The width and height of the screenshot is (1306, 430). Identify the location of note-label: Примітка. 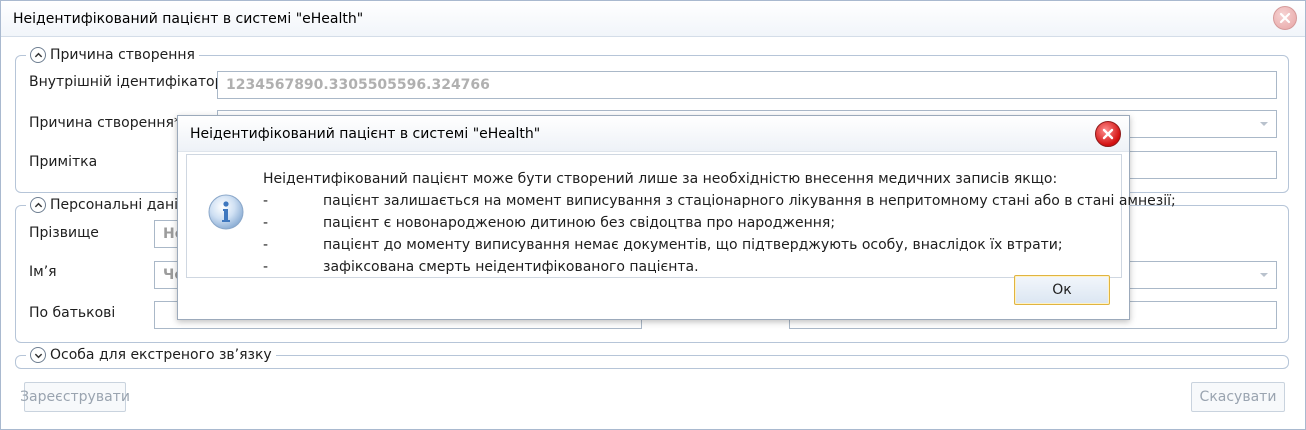
(63, 162).